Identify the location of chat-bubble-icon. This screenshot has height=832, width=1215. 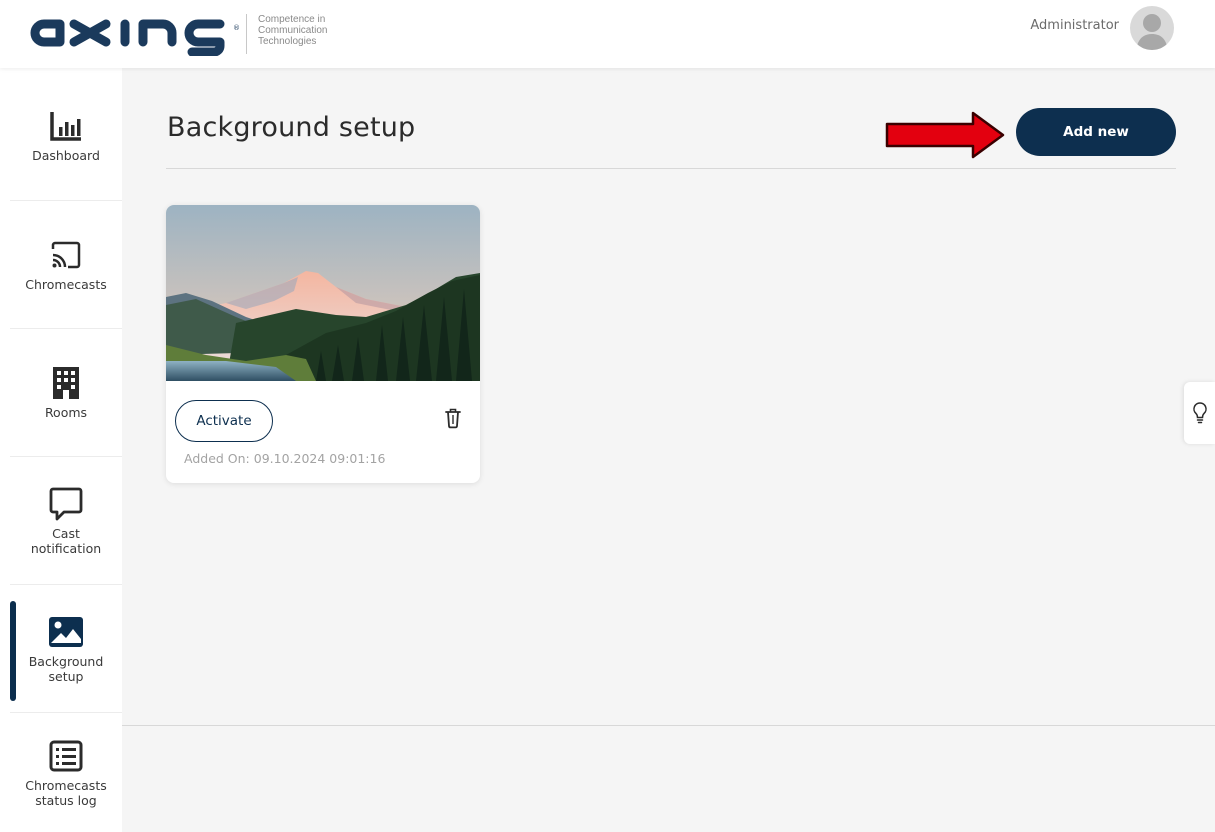
(66, 504).